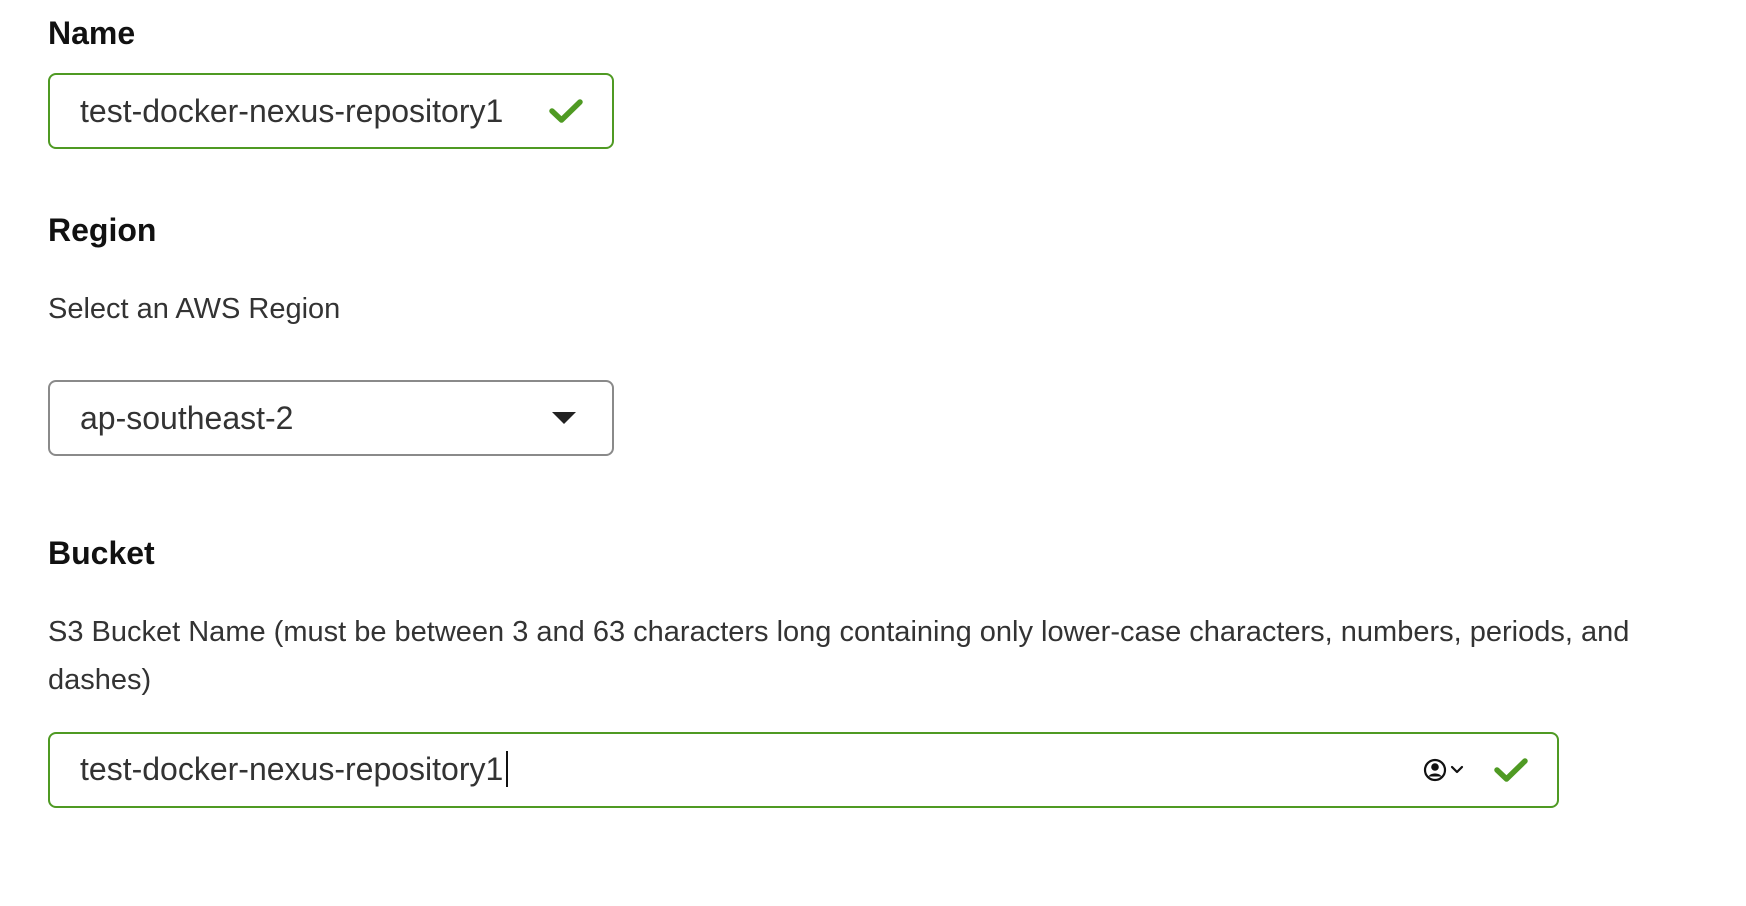 This screenshot has height=906, width=1746. Describe the element at coordinates (1445, 770) in the screenshot. I see `user-circle-icon` at that location.